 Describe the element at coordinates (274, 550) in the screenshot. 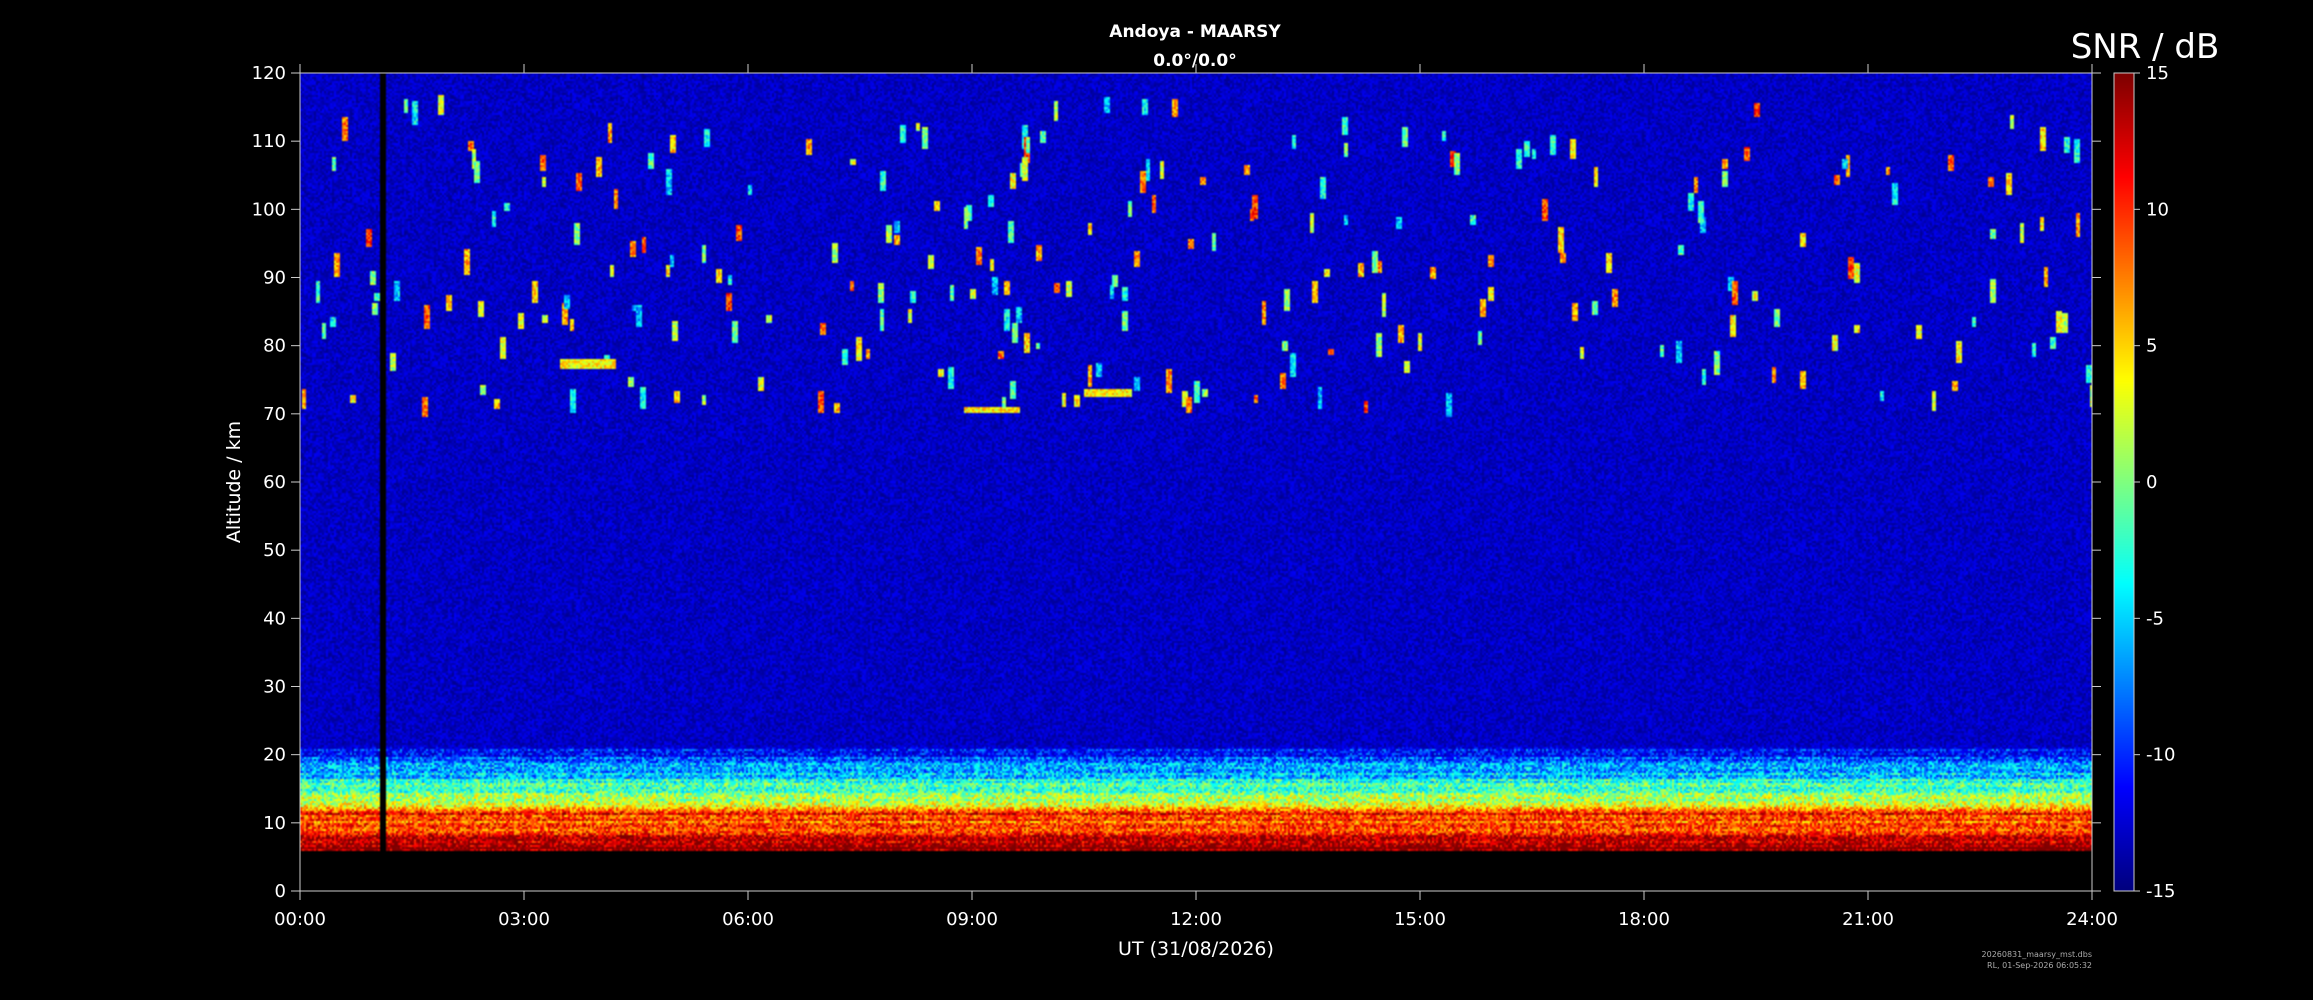

I see `y-tick-label: 50` at that location.